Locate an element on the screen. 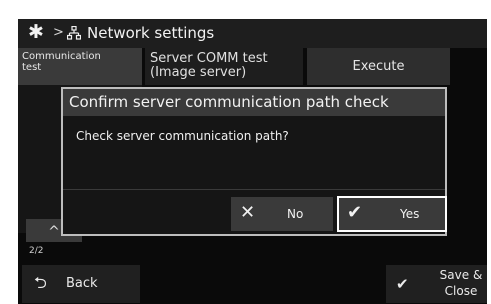 This screenshot has width=491, height=304. dialog-divider is located at coordinates (254, 189).